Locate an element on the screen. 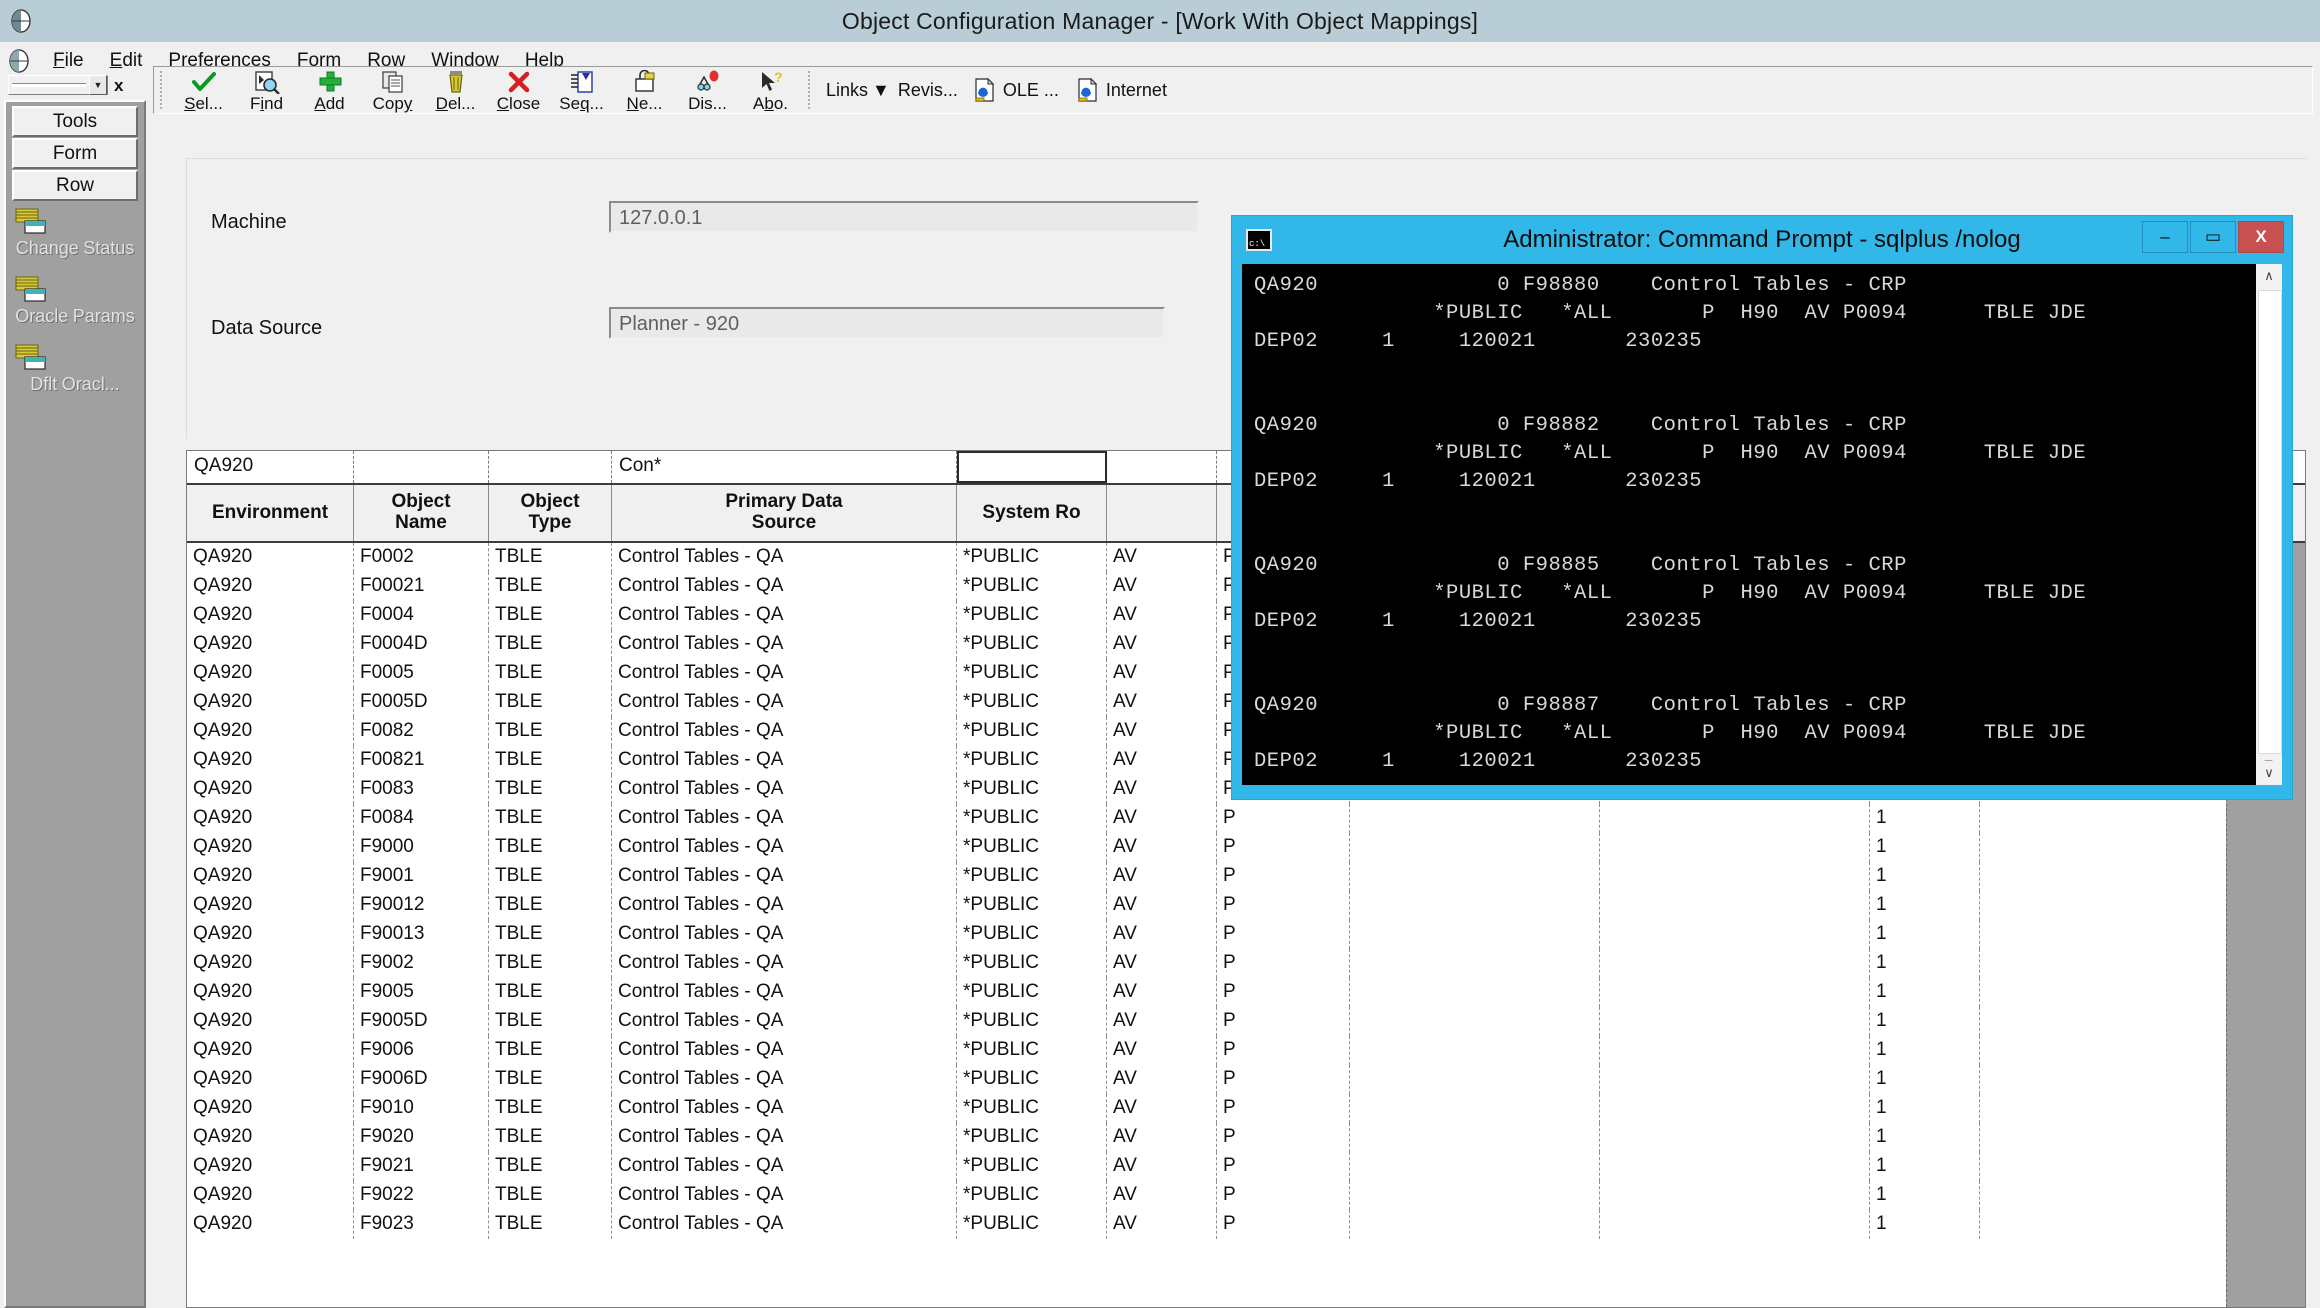 The width and height of the screenshot is (2320, 1308). console-scrollbar: ∧ ≡ ∨ is located at coordinates (2268, 524).